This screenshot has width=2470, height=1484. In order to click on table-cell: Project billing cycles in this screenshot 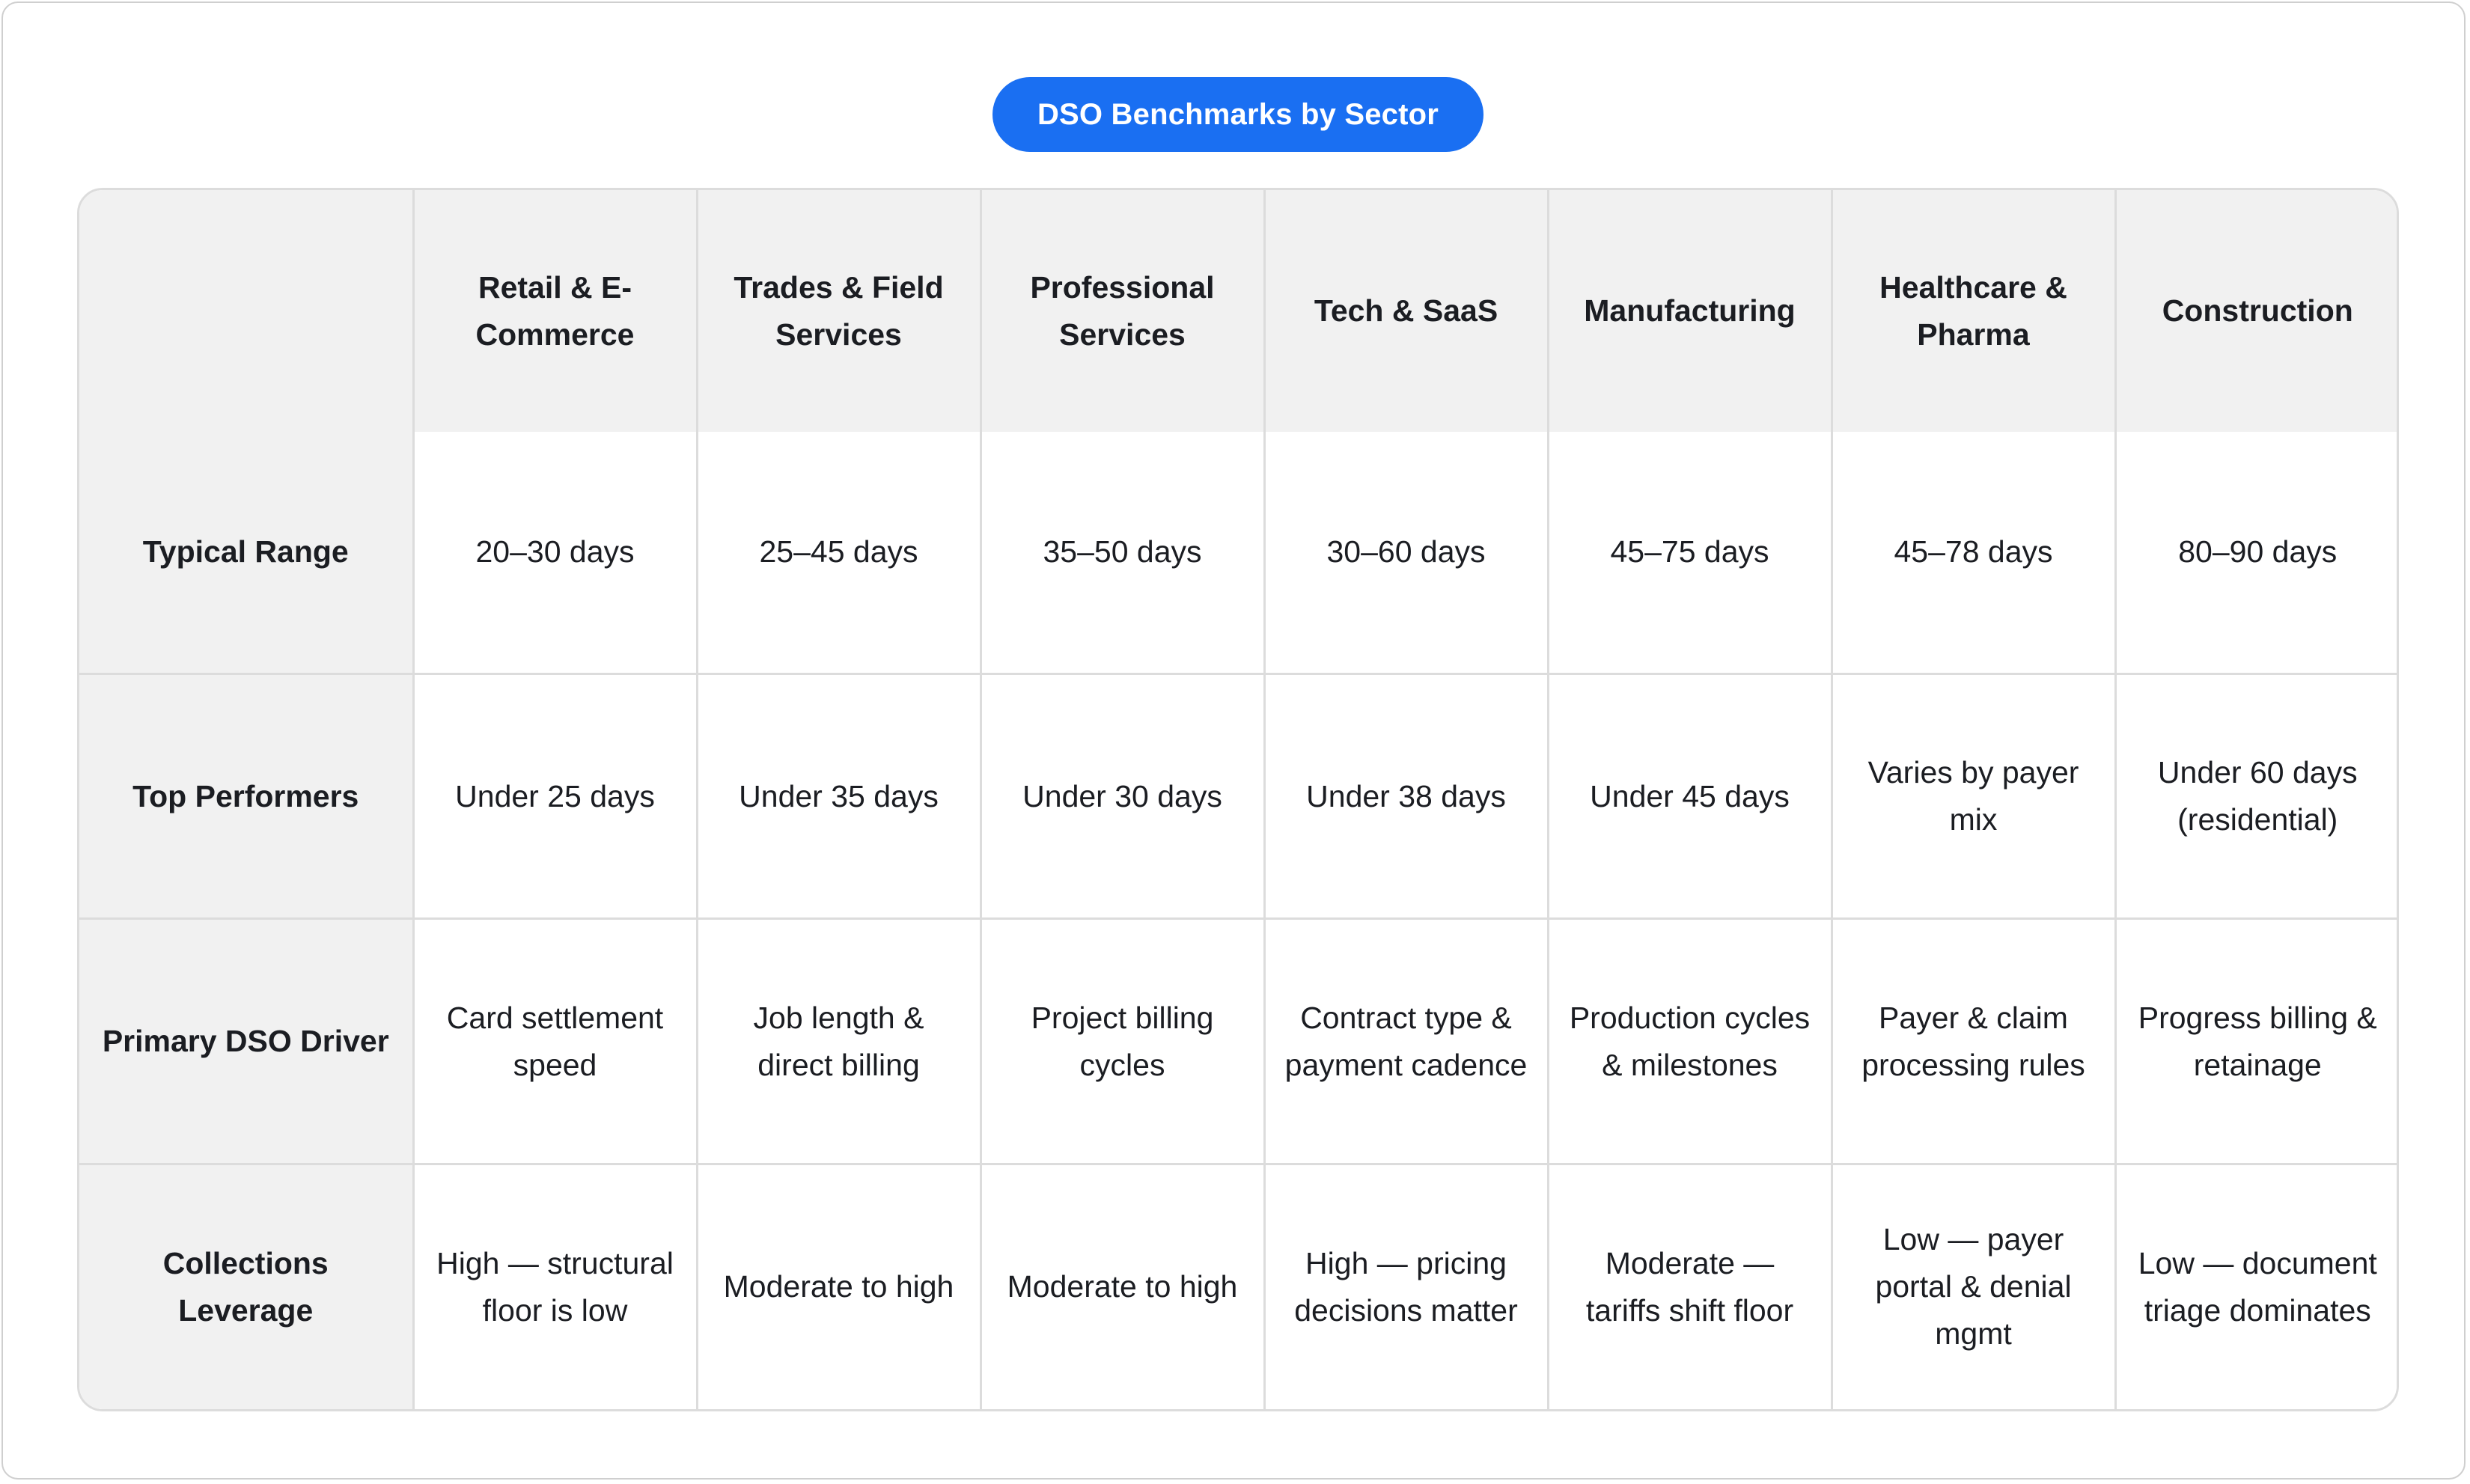, I will do `click(1122, 1041)`.